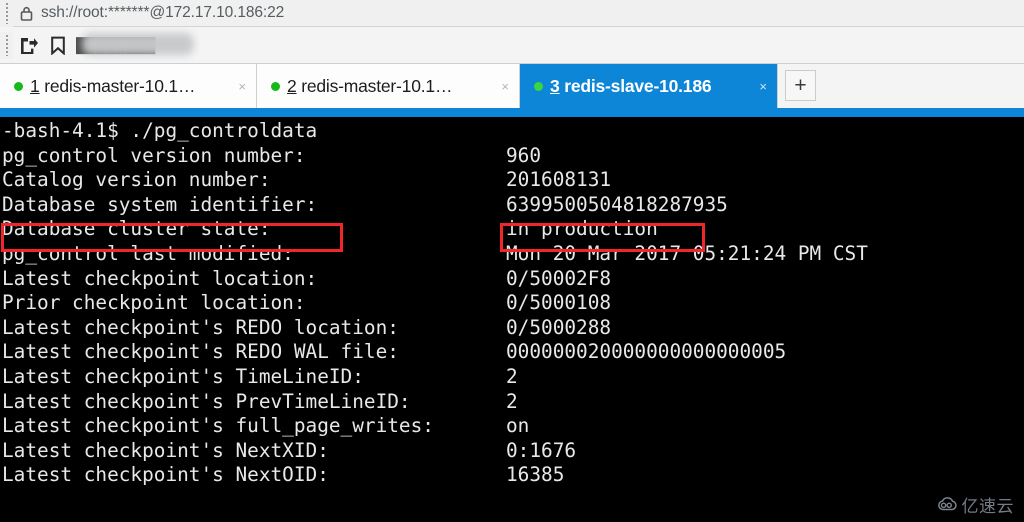 This screenshot has height=522, width=1024. What do you see at coordinates (242, 86) in the screenshot?
I see `tab-close-icon-1: ×` at bounding box center [242, 86].